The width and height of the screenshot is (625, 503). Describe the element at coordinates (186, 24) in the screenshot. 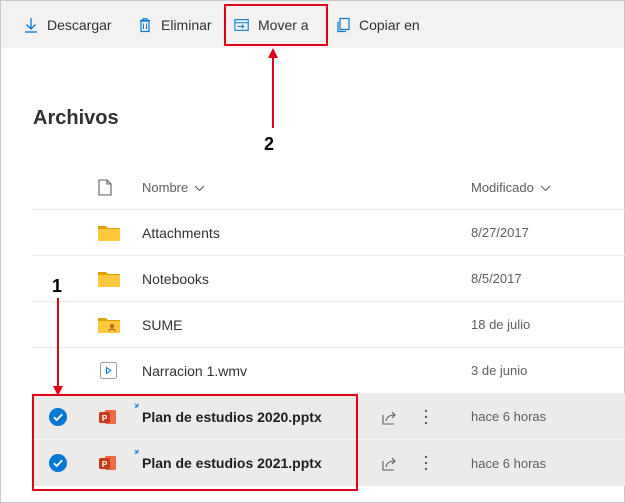

I see `delete-label: Eliminar` at that location.